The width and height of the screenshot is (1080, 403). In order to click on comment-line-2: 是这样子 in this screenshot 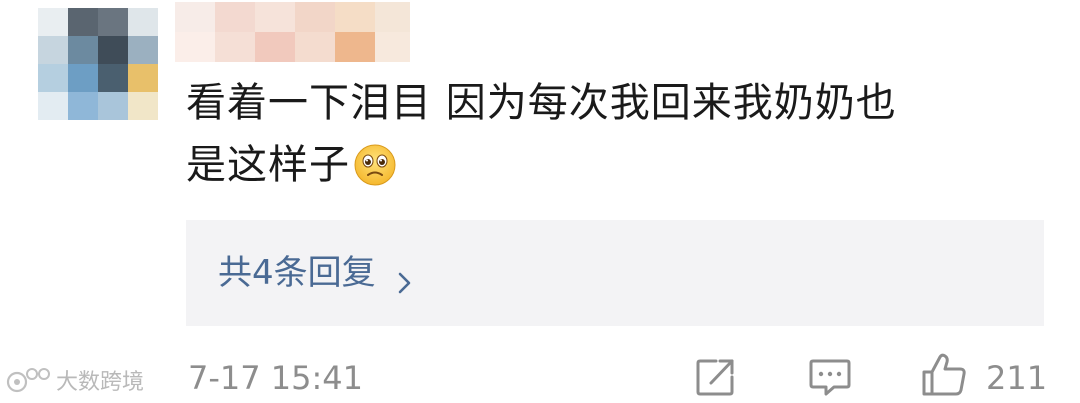, I will do `click(616, 165)`.